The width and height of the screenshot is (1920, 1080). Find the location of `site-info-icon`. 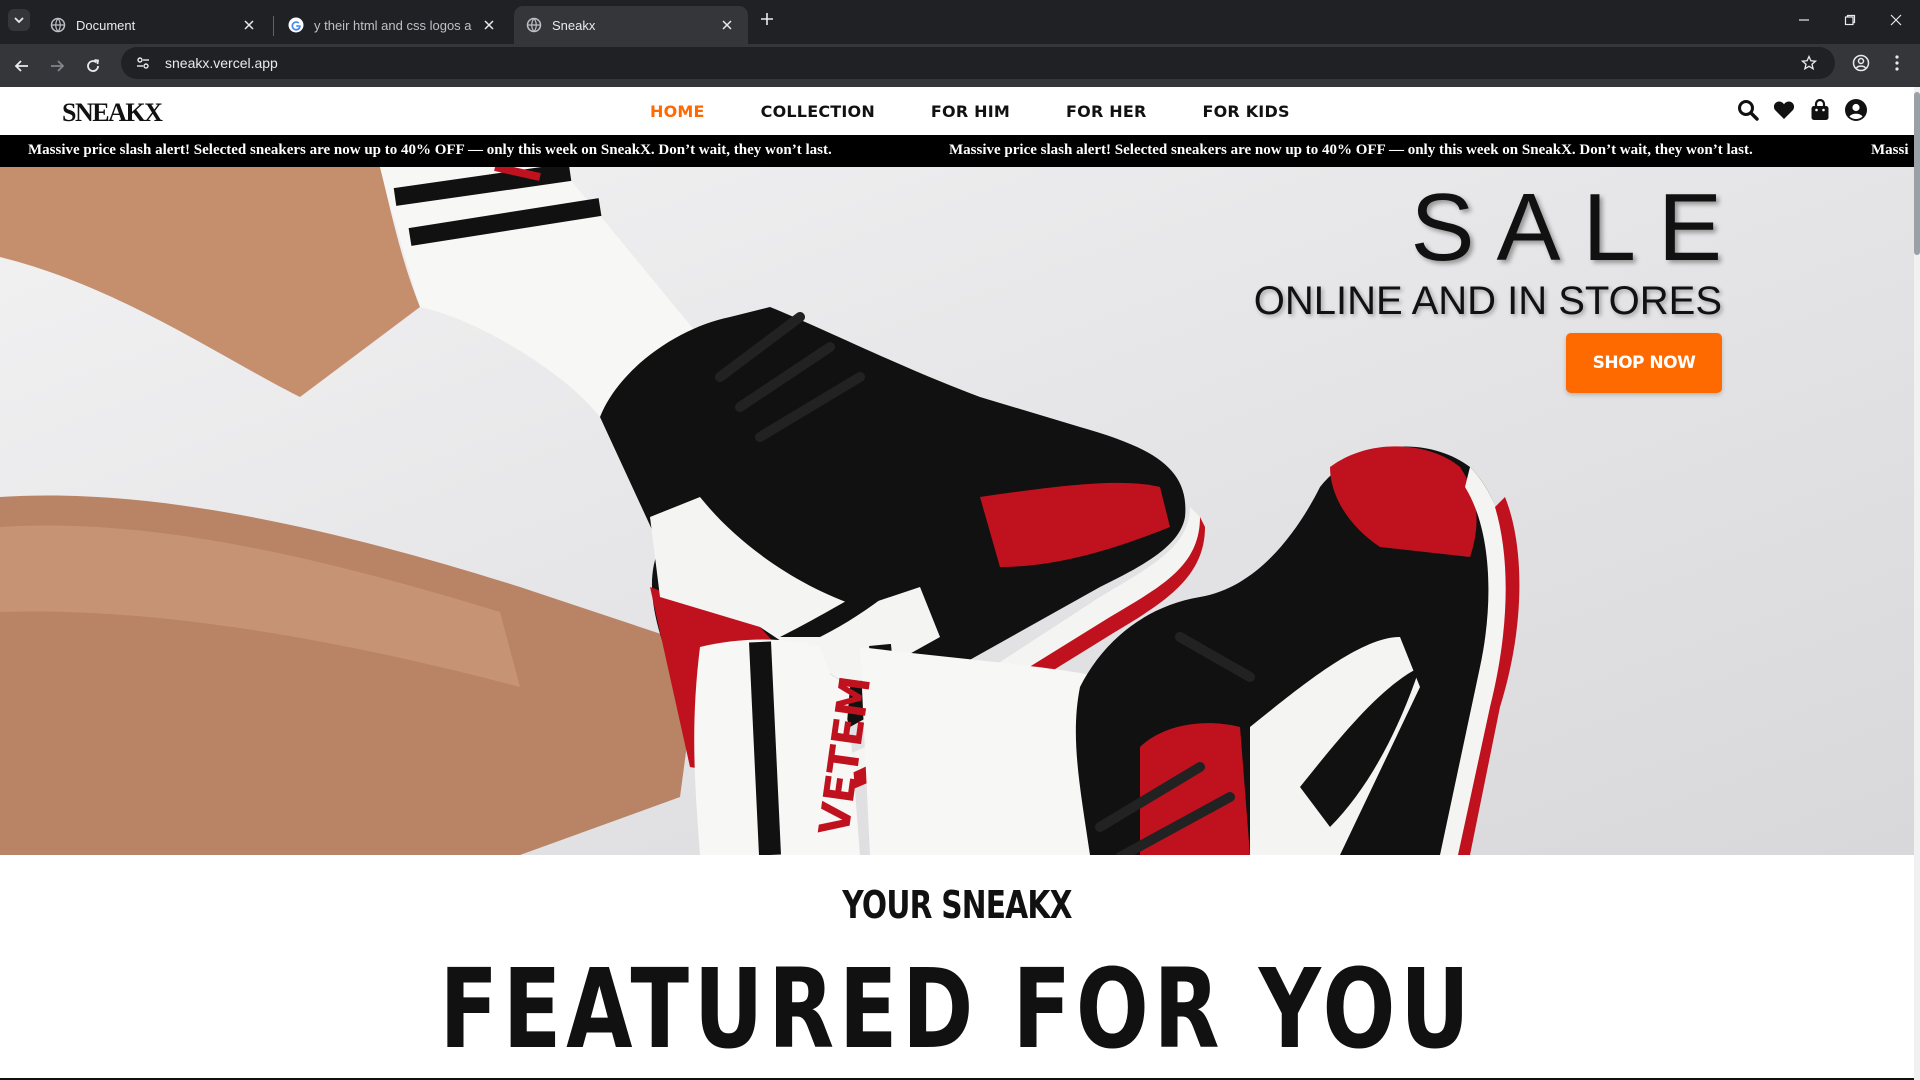

site-info-icon is located at coordinates (143, 63).